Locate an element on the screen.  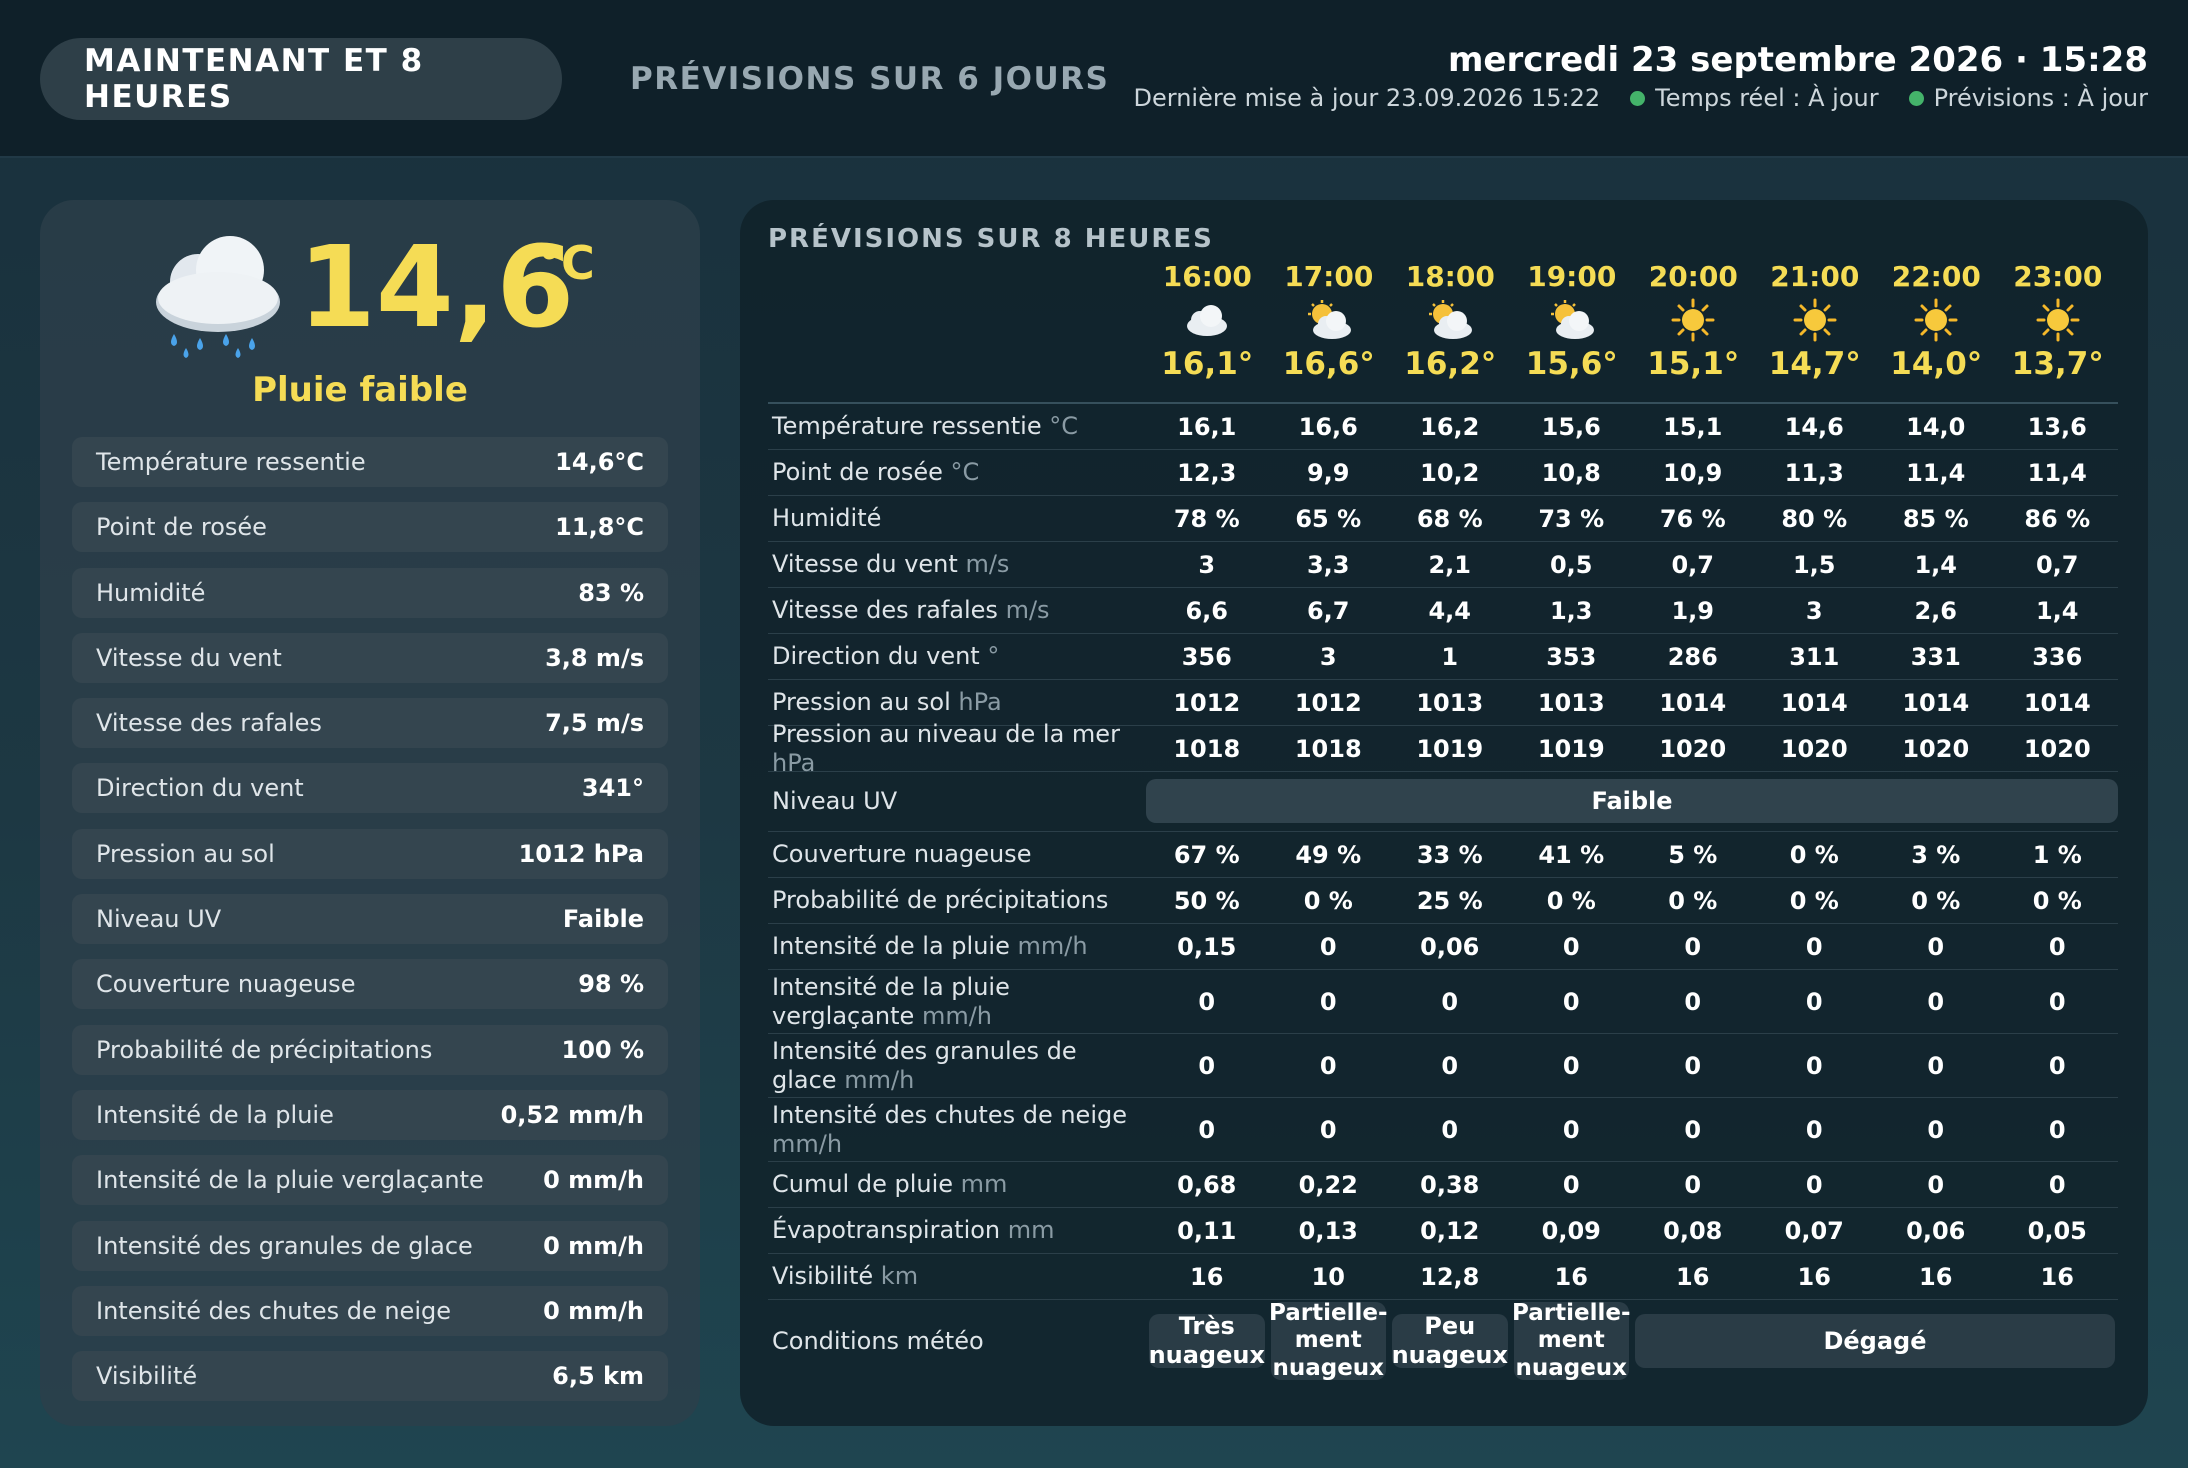
forecast-cell: 16,1 is located at coordinates (1207, 426).